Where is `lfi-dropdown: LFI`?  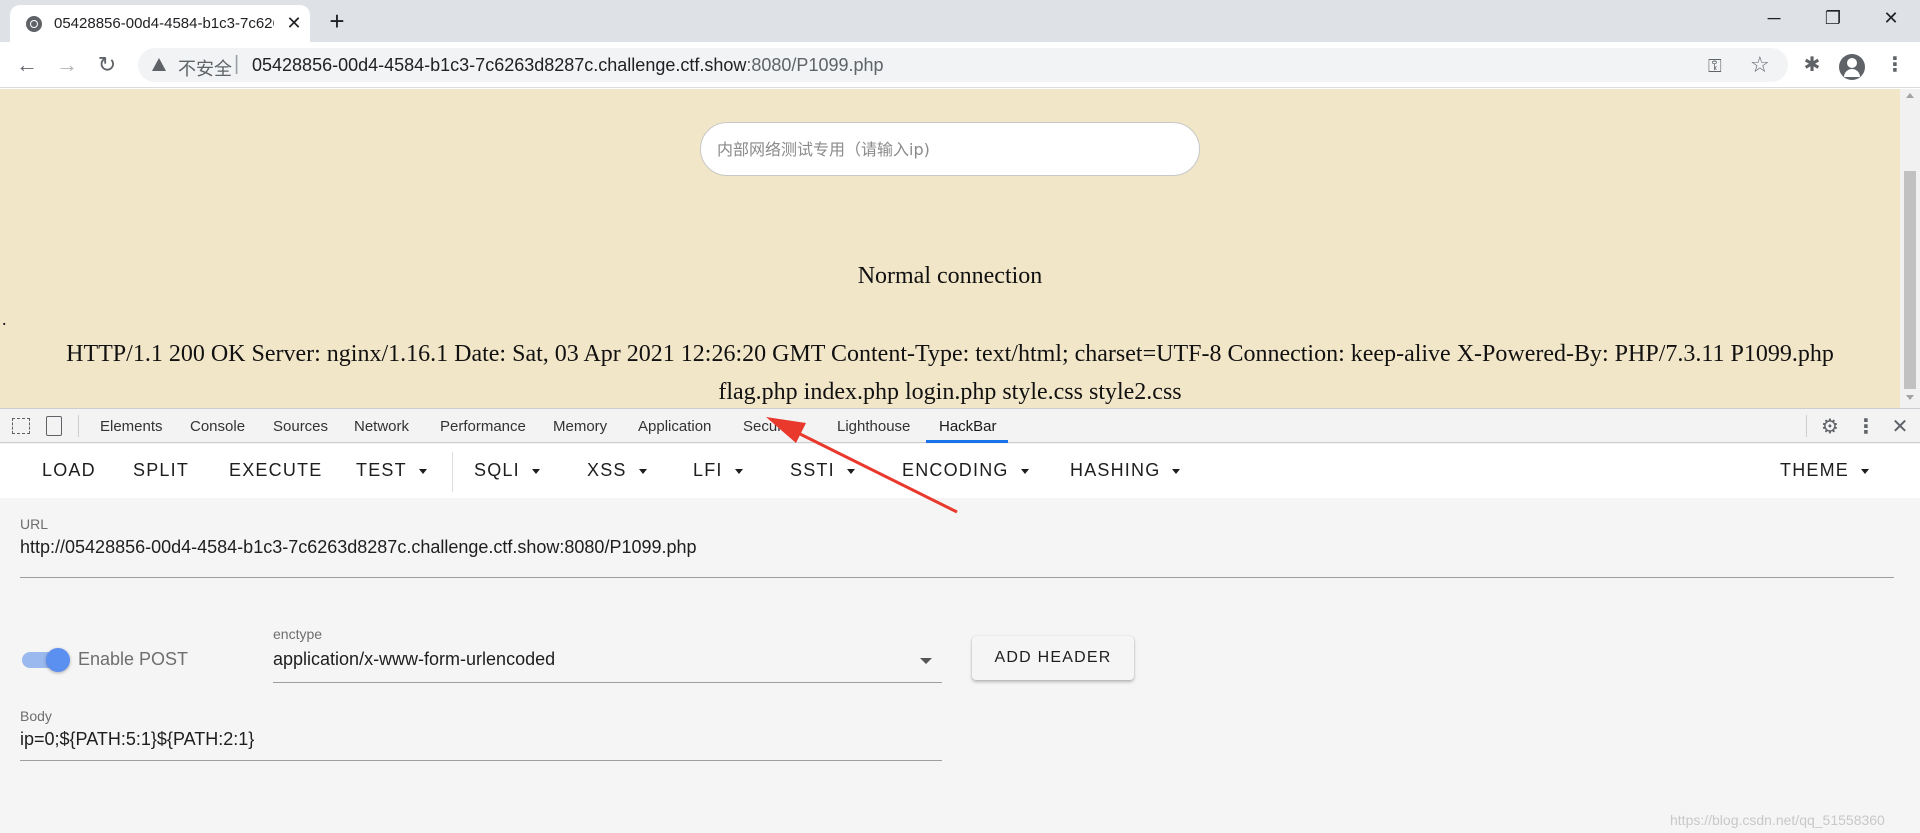 lfi-dropdown: LFI is located at coordinates (718, 470).